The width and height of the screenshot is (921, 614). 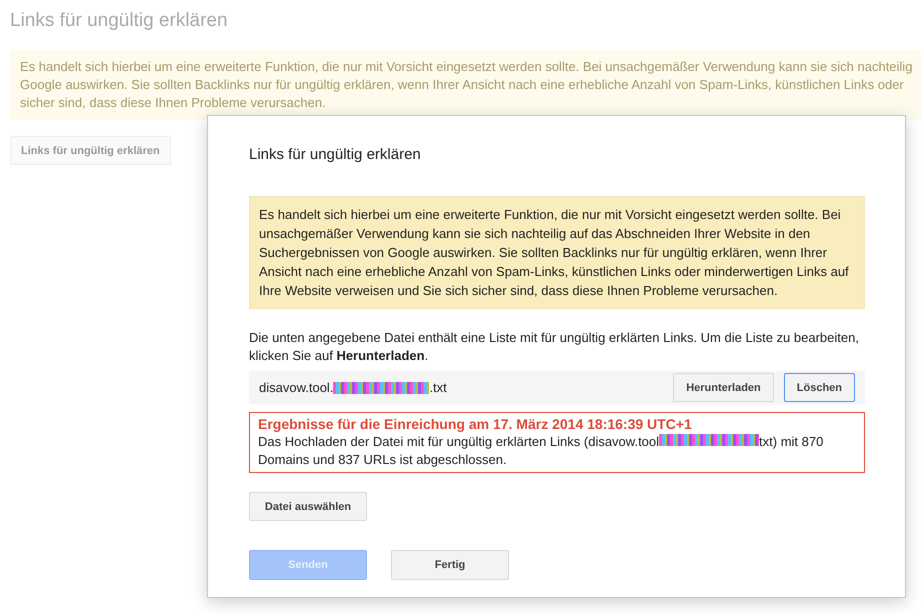 I want to click on warning-text: sicher sind, dass diese Ihnen Probleme verursachen., so click(x=173, y=103).